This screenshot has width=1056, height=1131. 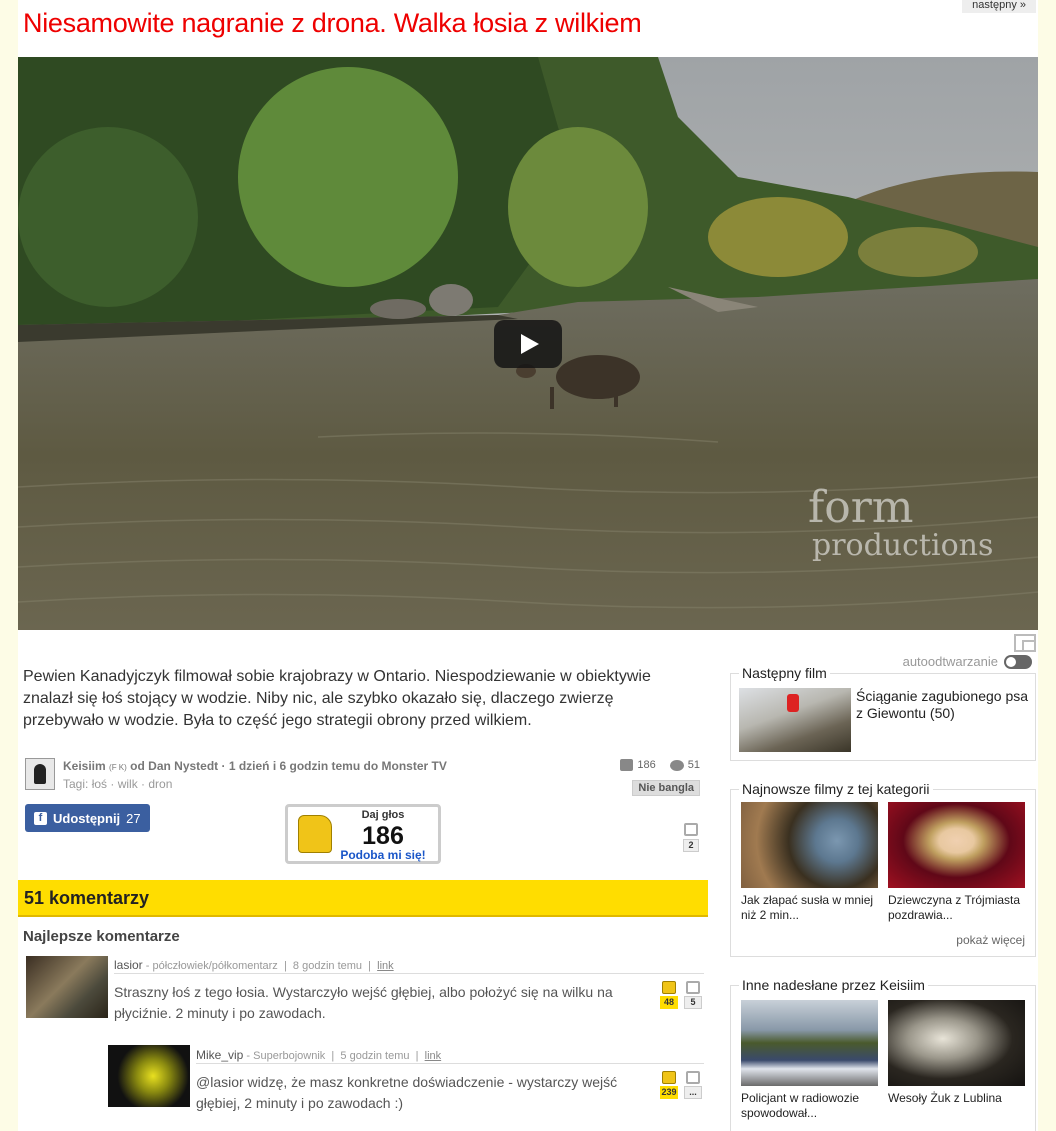 I want to click on facebook-icon: f, so click(x=40, y=818).